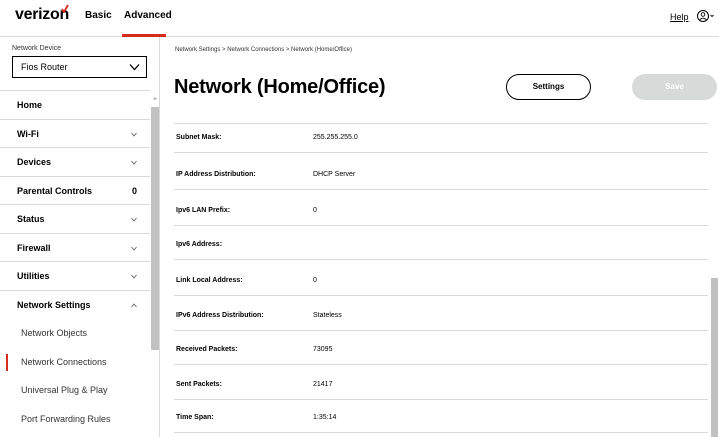 Image resolution: width=719 pixels, height=437 pixels. Describe the element at coordinates (679, 17) in the screenshot. I see `help-link: Help` at that location.